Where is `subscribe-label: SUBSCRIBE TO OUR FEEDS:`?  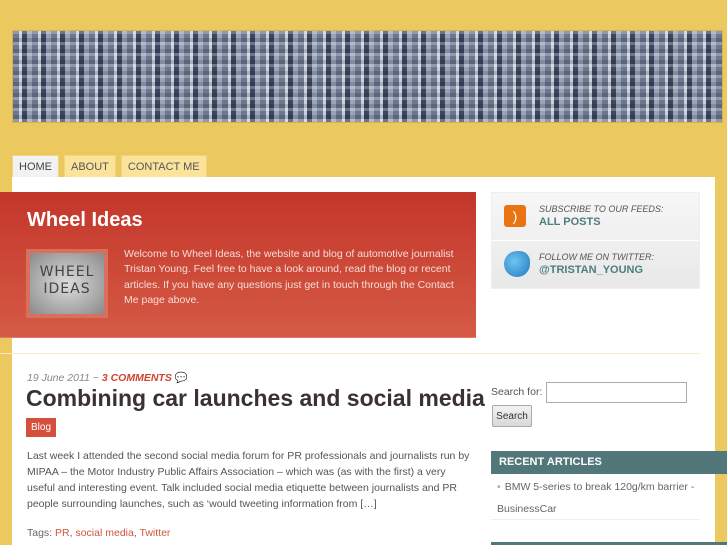
subscribe-label: SUBSCRIBE TO OUR FEEDS: is located at coordinates (601, 209).